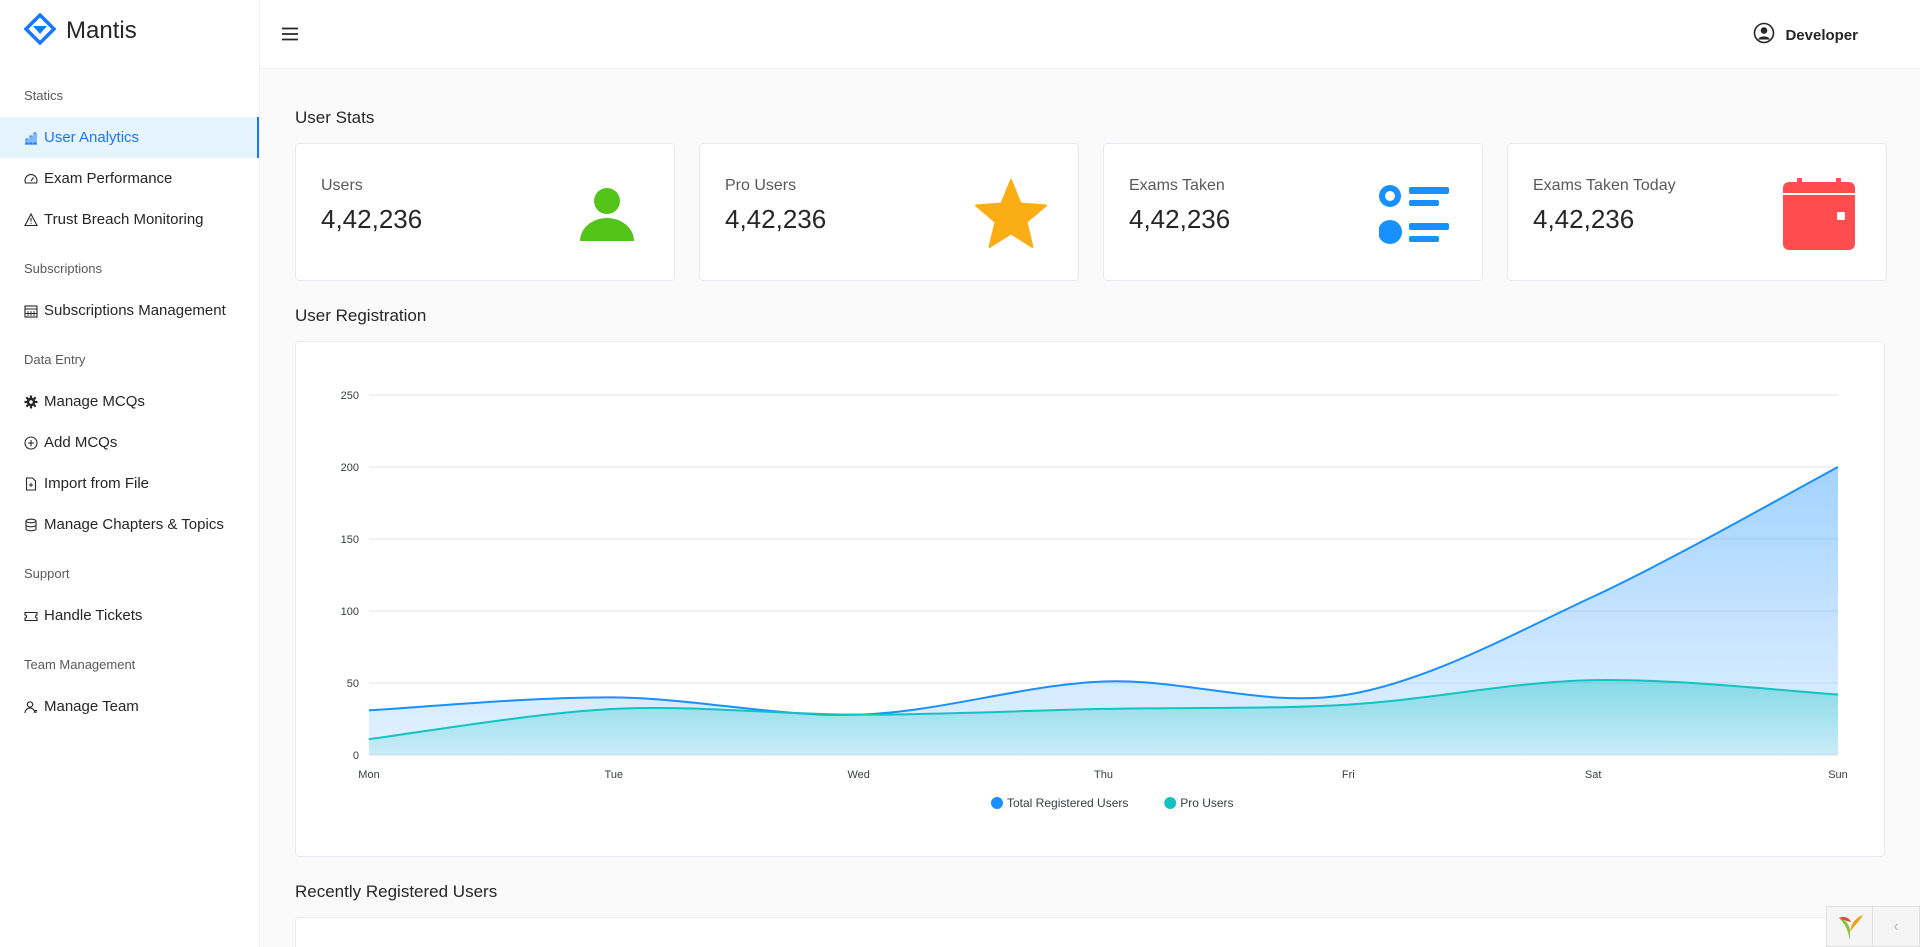 The image size is (1920, 947). Describe the element at coordinates (396, 891) in the screenshot. I see `recently-registered-title: Recently Registered Users` at that location.